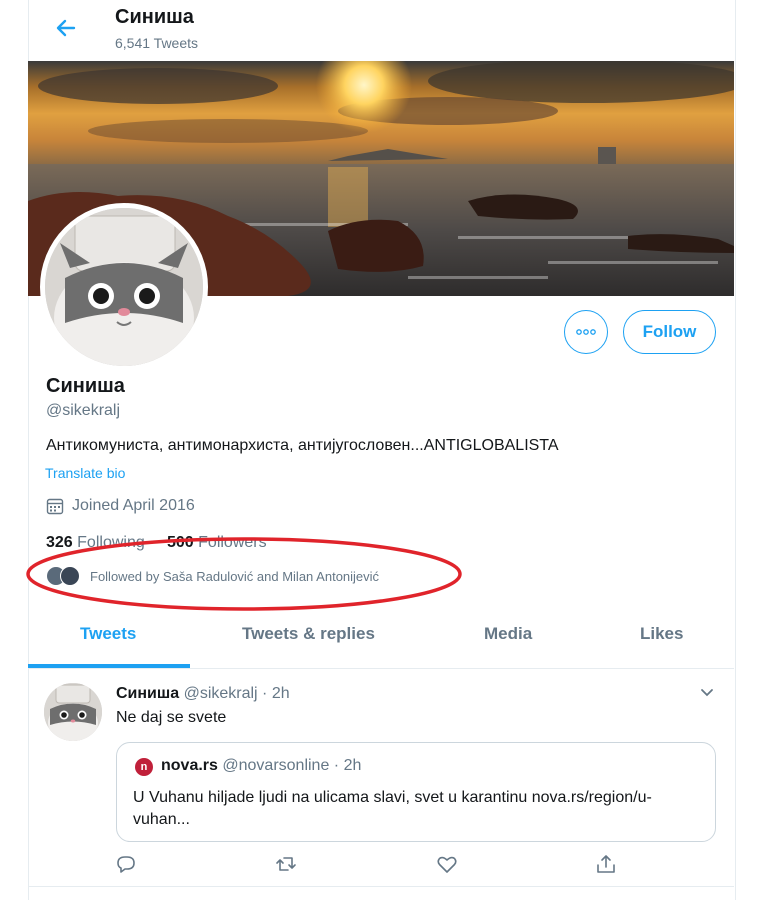  I want to click on active-tab-indicator, so click(109, 666).